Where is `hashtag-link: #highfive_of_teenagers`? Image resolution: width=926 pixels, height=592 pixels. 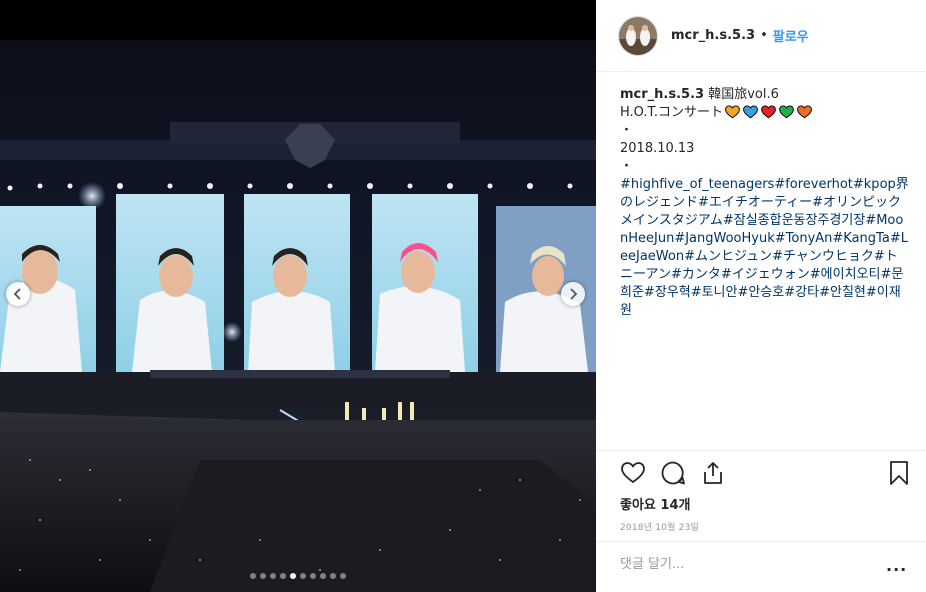 hashtag-link: #highfive_of_teenagers is located at coordinates (697, 184).